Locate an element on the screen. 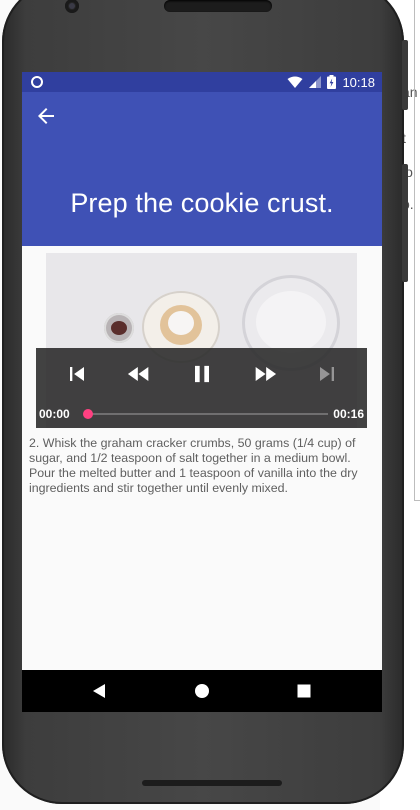 Image resolution: width=420 pixels, height=810 pixels. nav-home-button is located at coordinates (202, 691).